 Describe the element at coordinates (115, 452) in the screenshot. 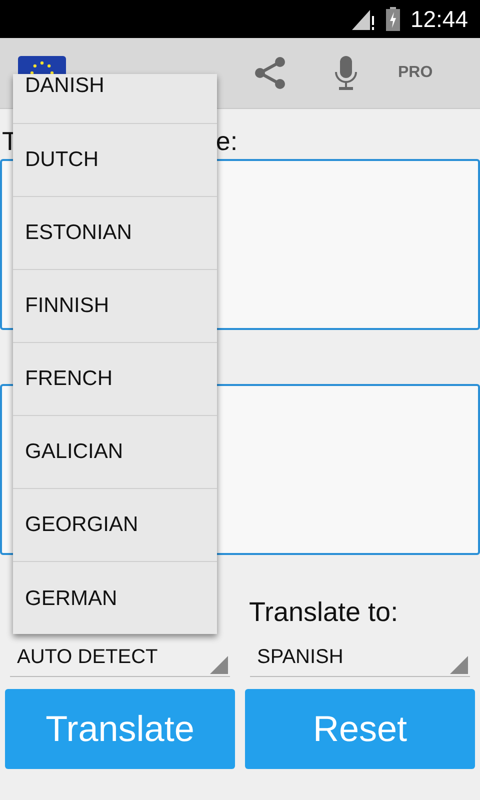

I see `language-menu-item: GALICIAN` at that location.